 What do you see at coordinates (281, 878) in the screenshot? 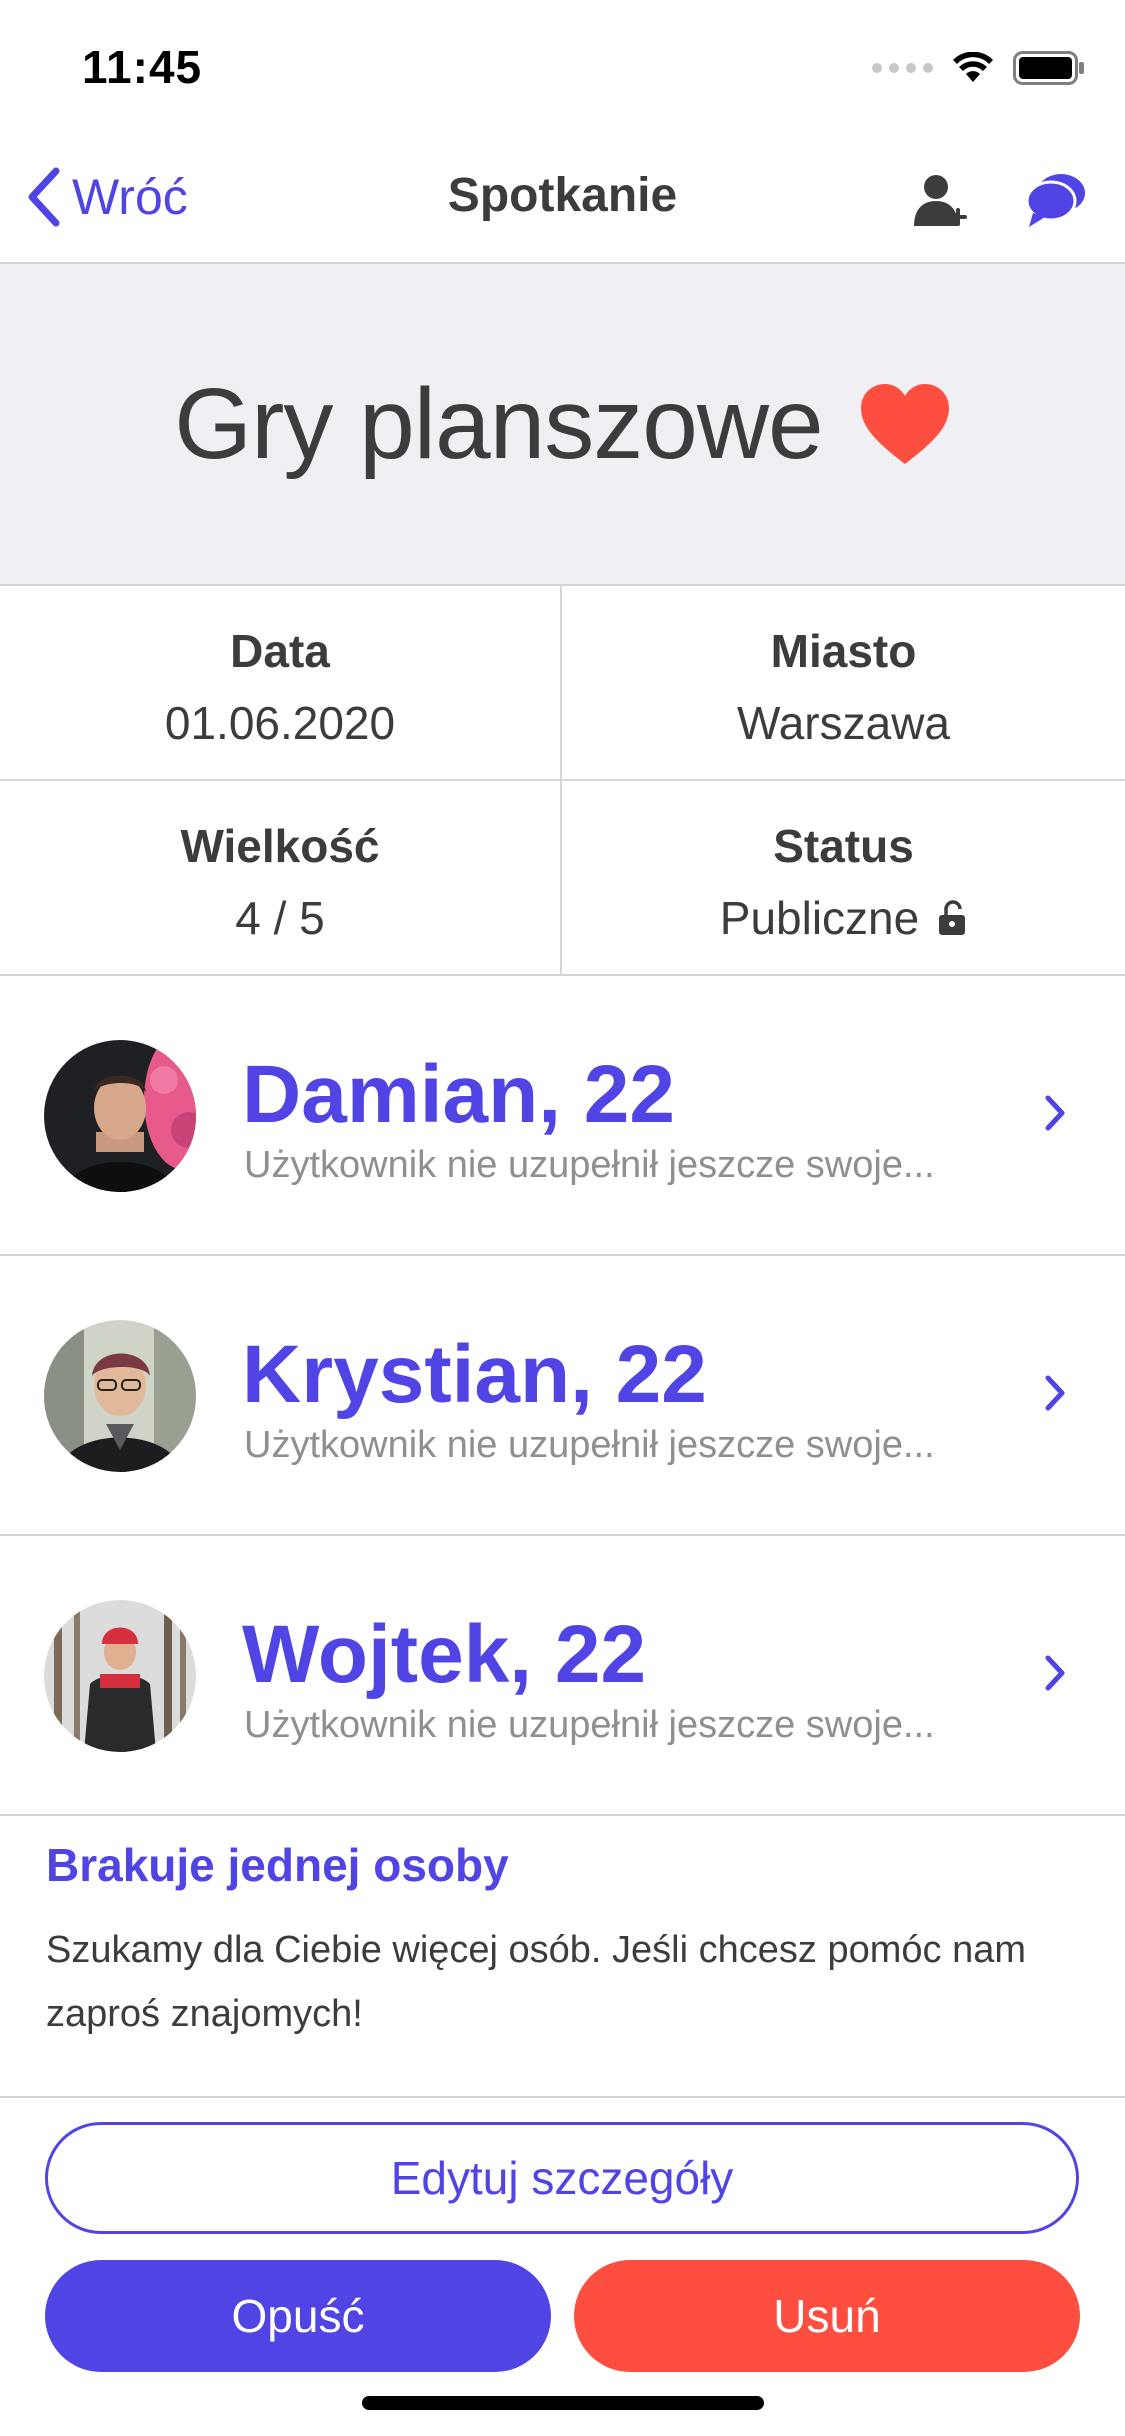
I see `info-size: Wielkość 4 / 5` at bounding box center [281, 878].